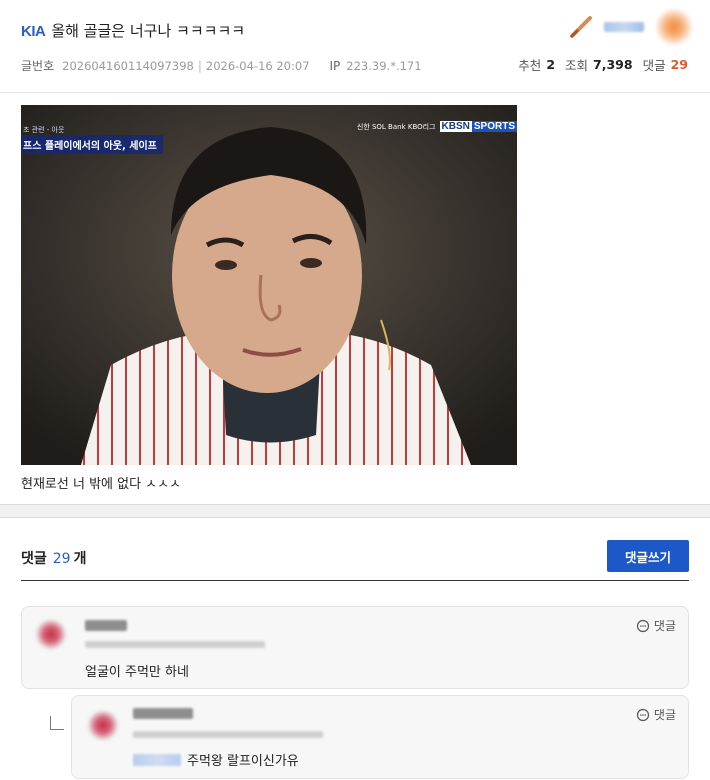  I want to click on mention-tag, so click(157, 759).